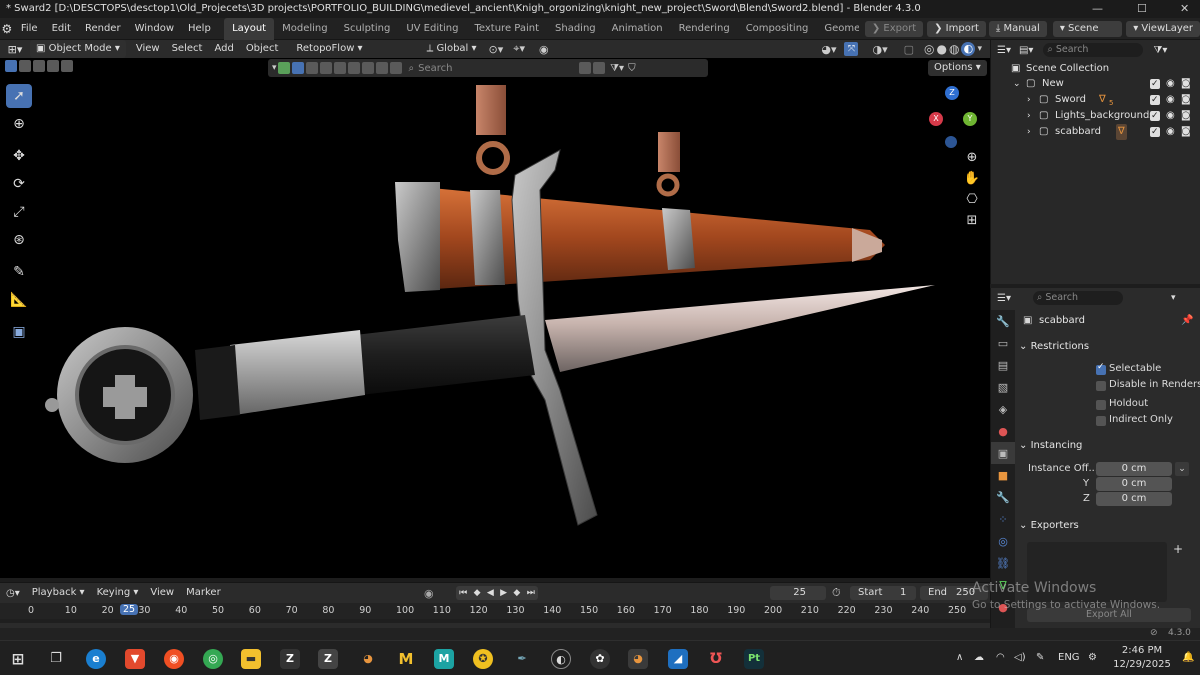 The width and height of the screenshot is (1200, 675). What do you see at coordinates (1026, 50) in the screenshot?
I see `display-mode-icon: ▤▾` at bounding box center [1026, 50].